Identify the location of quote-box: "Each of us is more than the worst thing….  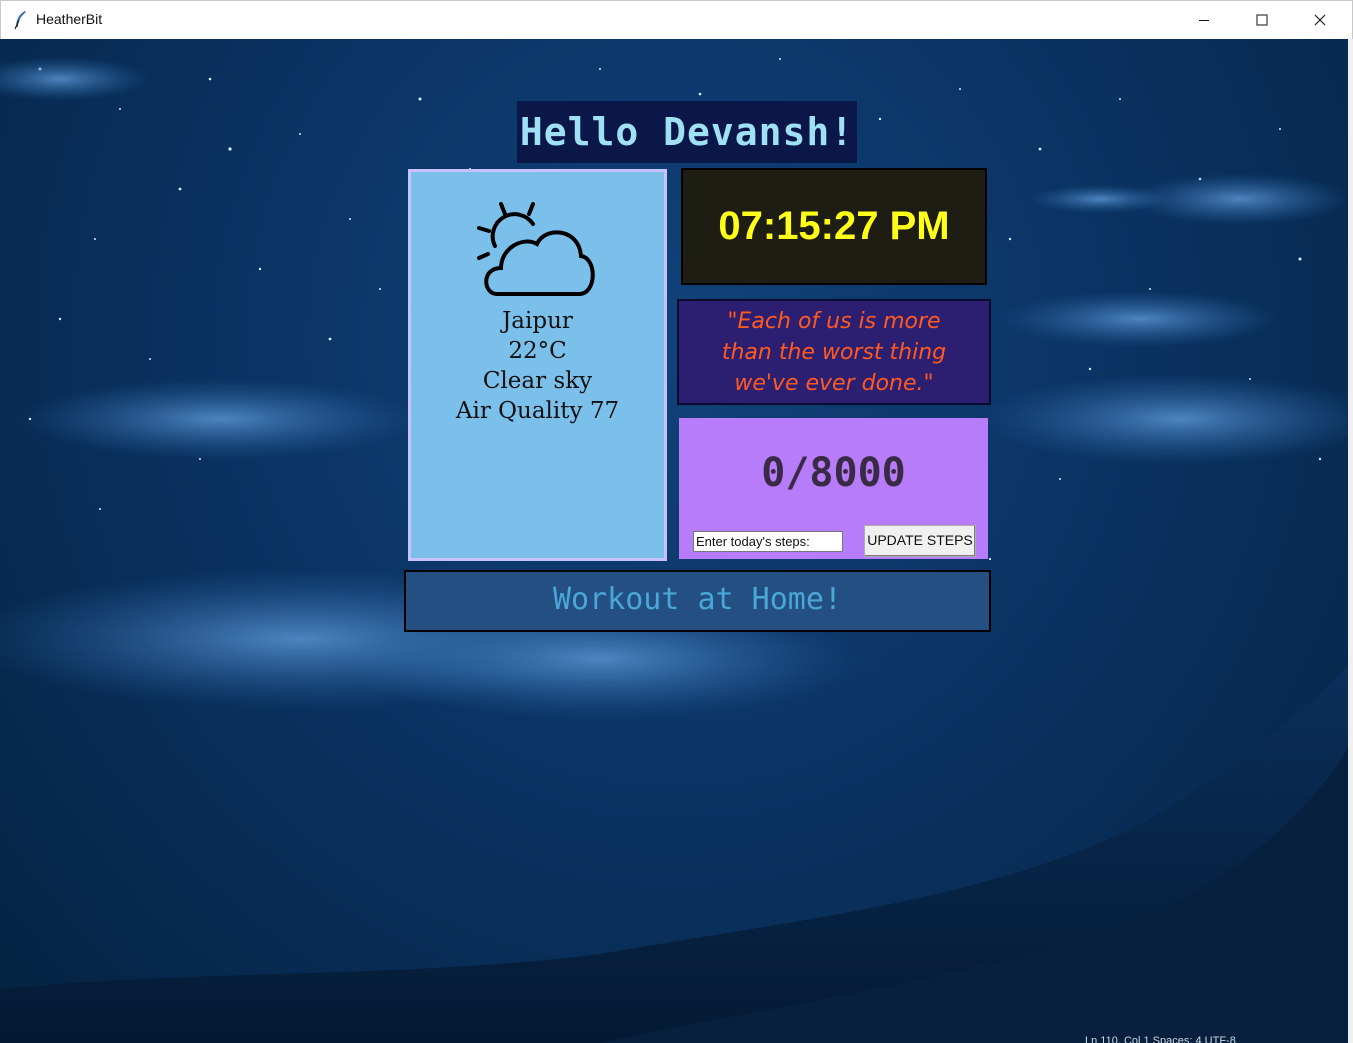
(834, 352).